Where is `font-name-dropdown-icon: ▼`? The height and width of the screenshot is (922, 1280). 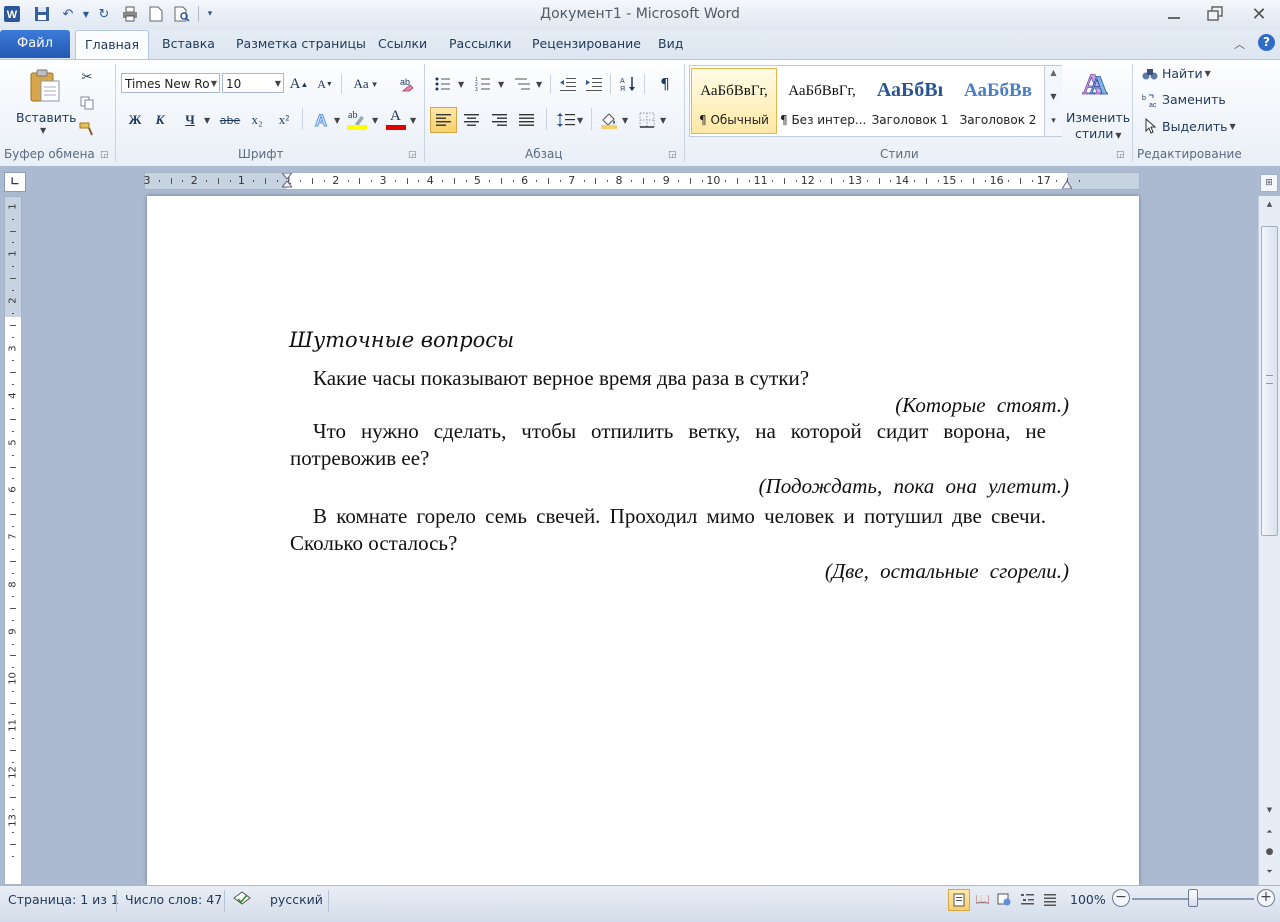 font-name-dropdown-icon: ▼ is located at coordinates (214, 84).